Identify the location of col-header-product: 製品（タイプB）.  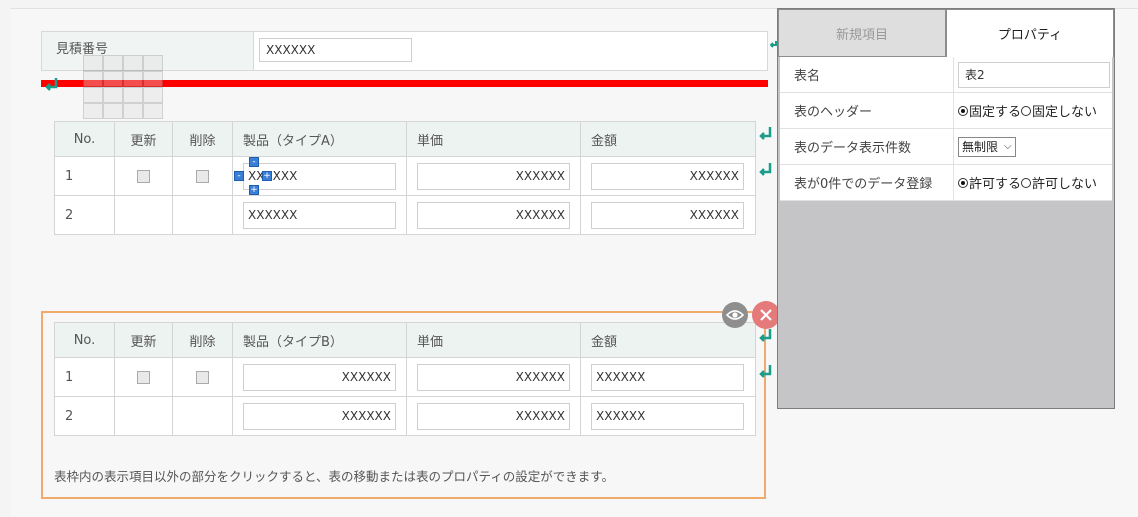
(319, 340).